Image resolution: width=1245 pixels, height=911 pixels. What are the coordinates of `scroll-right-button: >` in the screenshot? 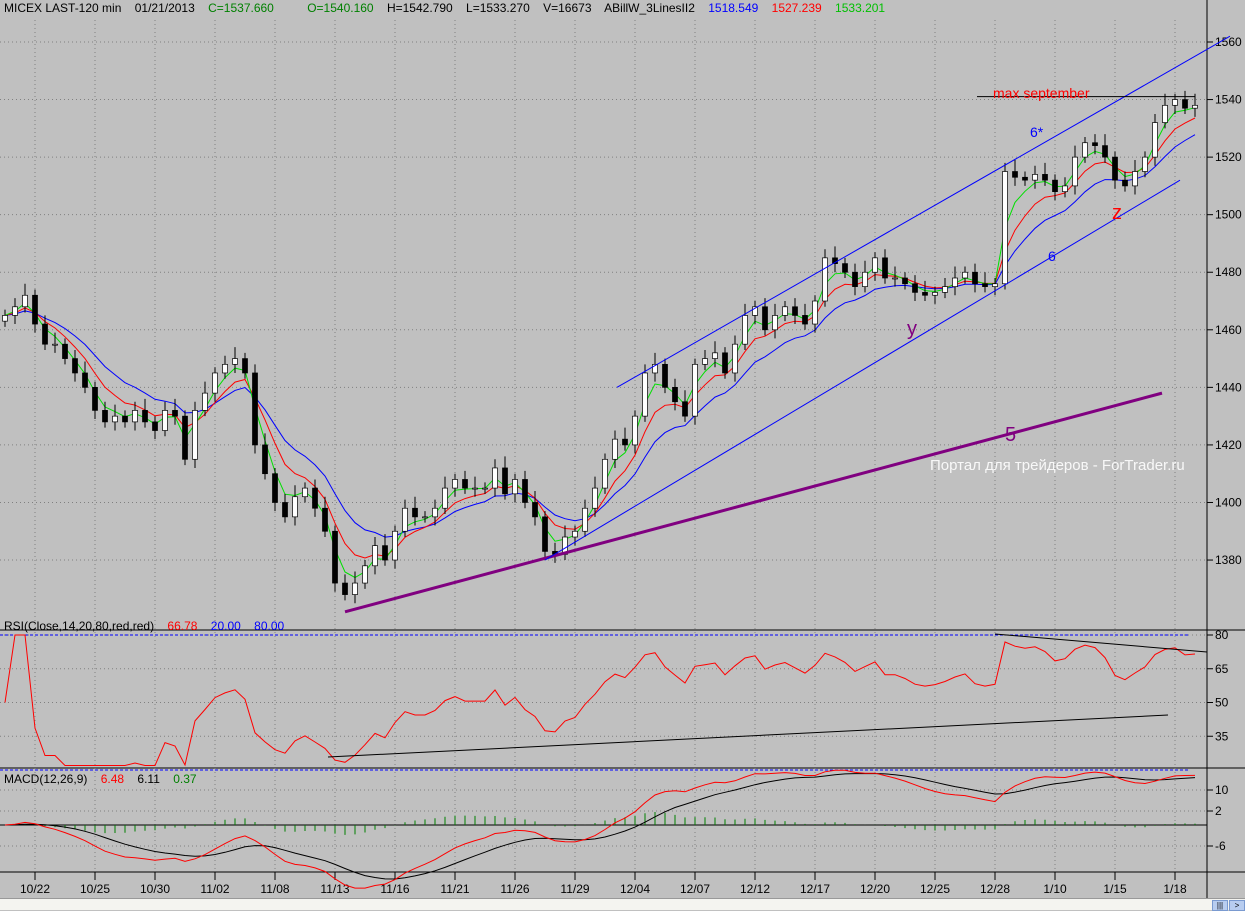 It's located at (1237, 905).